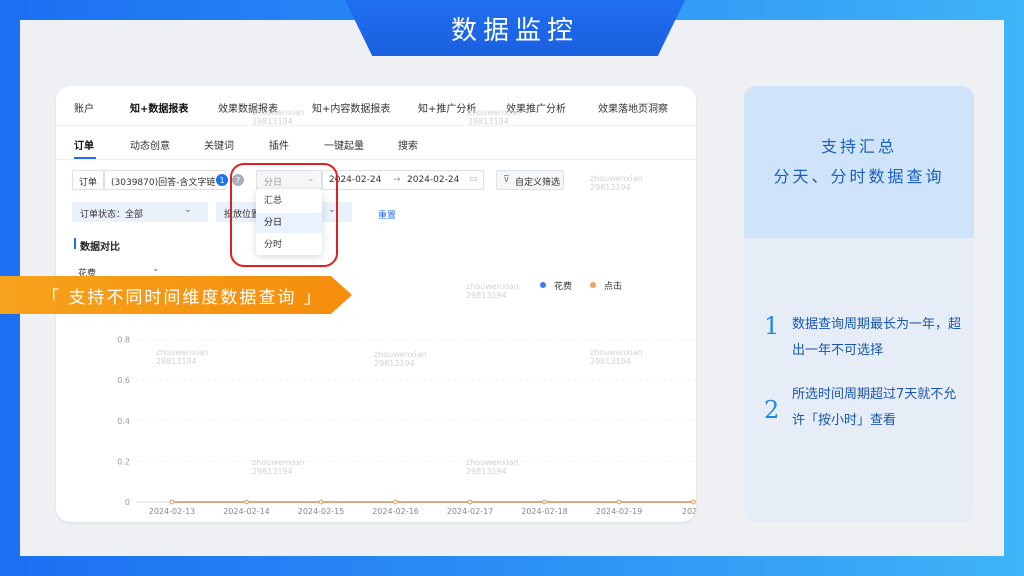  I want to click on x-tick-label: 2024-02-19, so click(619, 511).